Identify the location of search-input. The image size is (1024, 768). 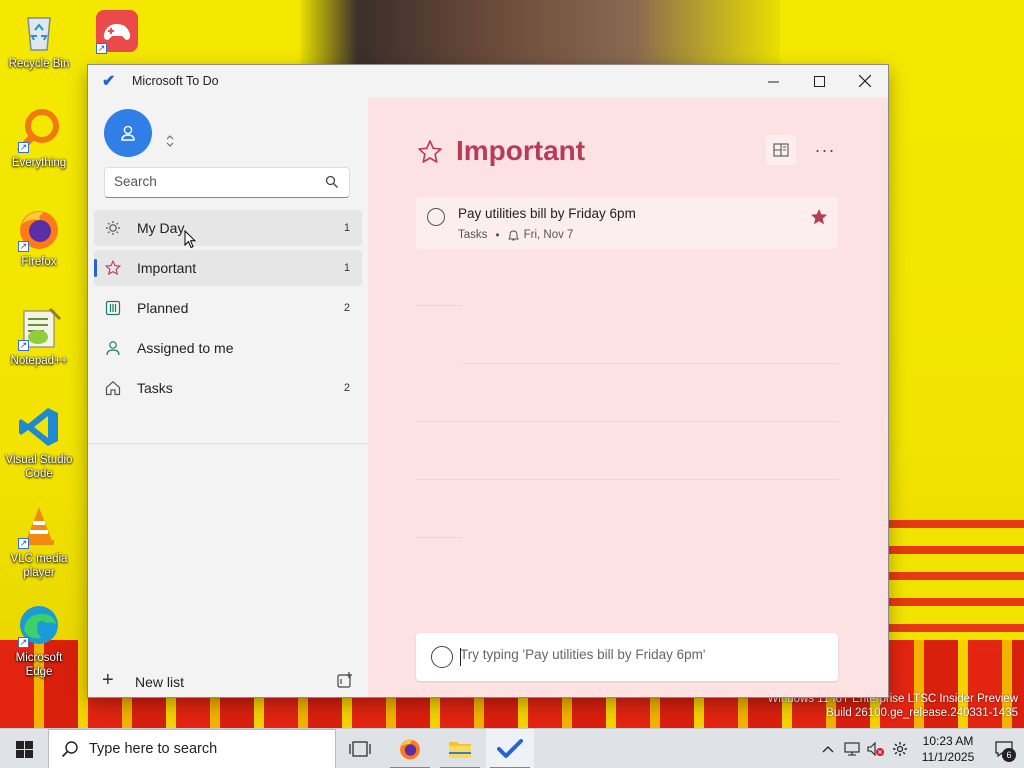
(214, 181).